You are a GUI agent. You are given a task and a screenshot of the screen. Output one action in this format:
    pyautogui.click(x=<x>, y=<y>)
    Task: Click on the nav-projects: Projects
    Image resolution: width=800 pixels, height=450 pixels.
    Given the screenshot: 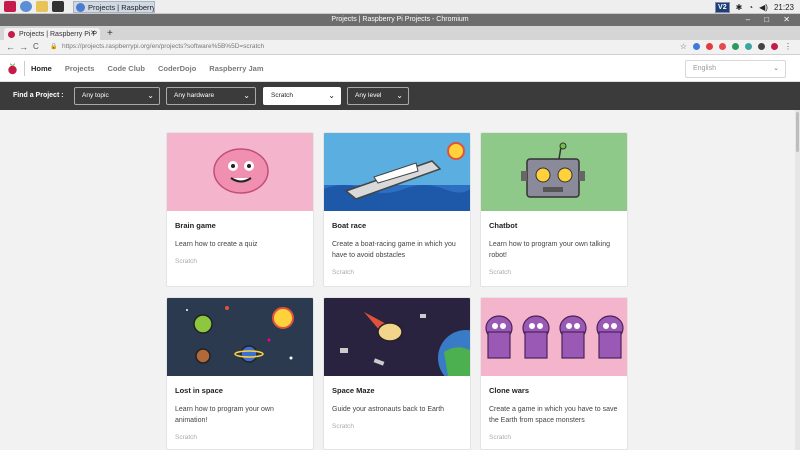 What is the action you would take?
    pyautogui.click(x=80, y=68)
    